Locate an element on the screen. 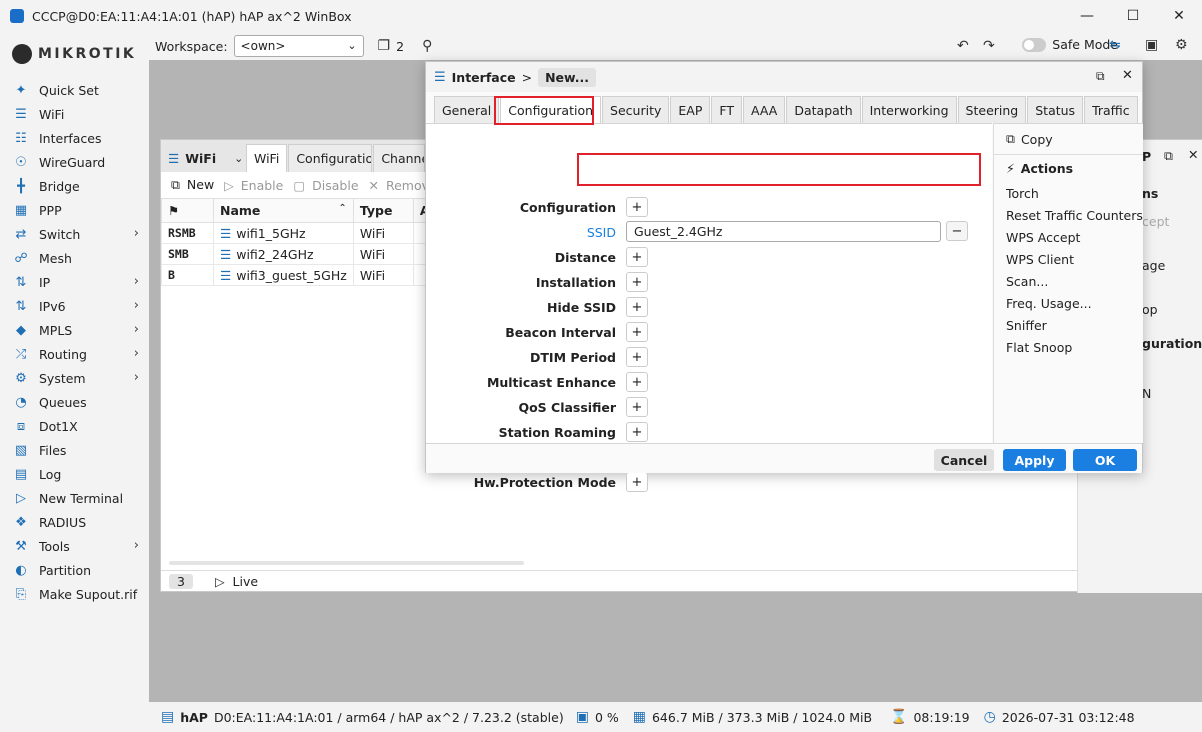 This screenshot has width=1202, height=732. sidebar-item-queues: ◔ Queues is located at coordinates (74, 402).